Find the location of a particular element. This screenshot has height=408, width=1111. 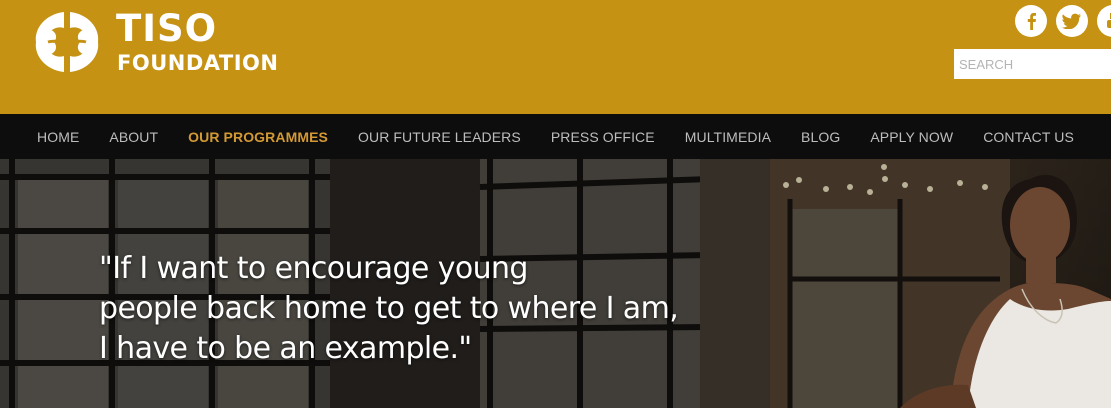

hero-portrait-image is located at coordinates (1005, 291).